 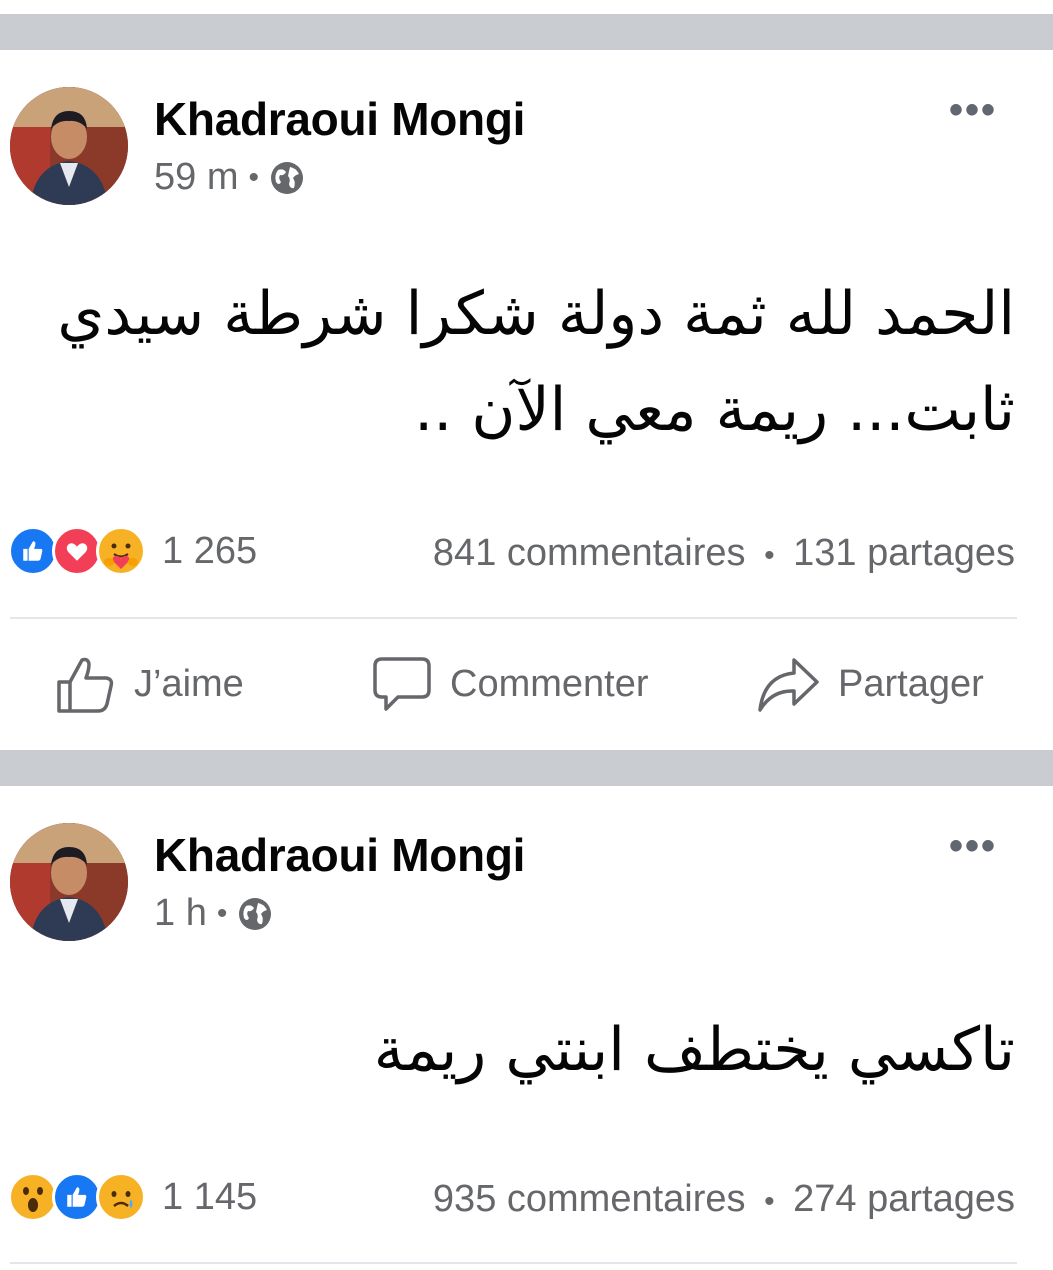 What do you see at coordinates (210, 1196) in the screenshot?
I see `reaction-count: 1 145` at bounding box center [210, 1196].